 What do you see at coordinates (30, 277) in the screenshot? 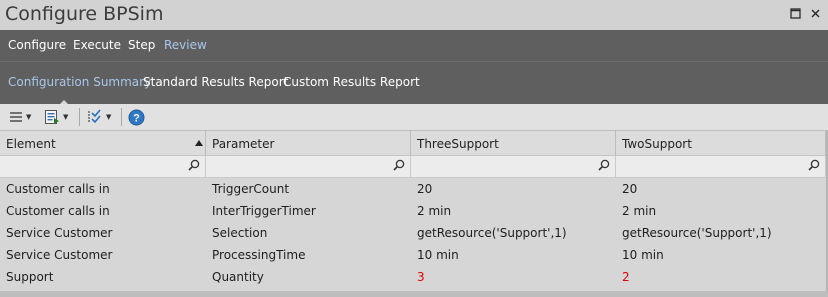
I see `cell-element: Support` at bounding box center [30, 277].